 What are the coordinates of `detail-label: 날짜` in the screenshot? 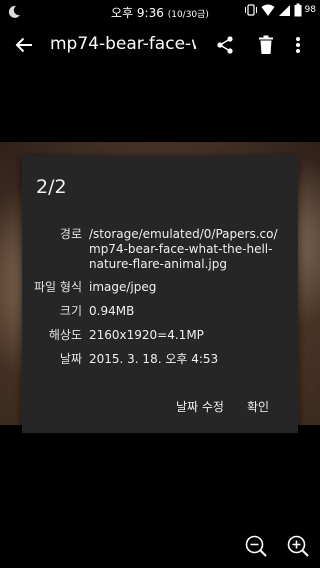 It's located at (70, 359).